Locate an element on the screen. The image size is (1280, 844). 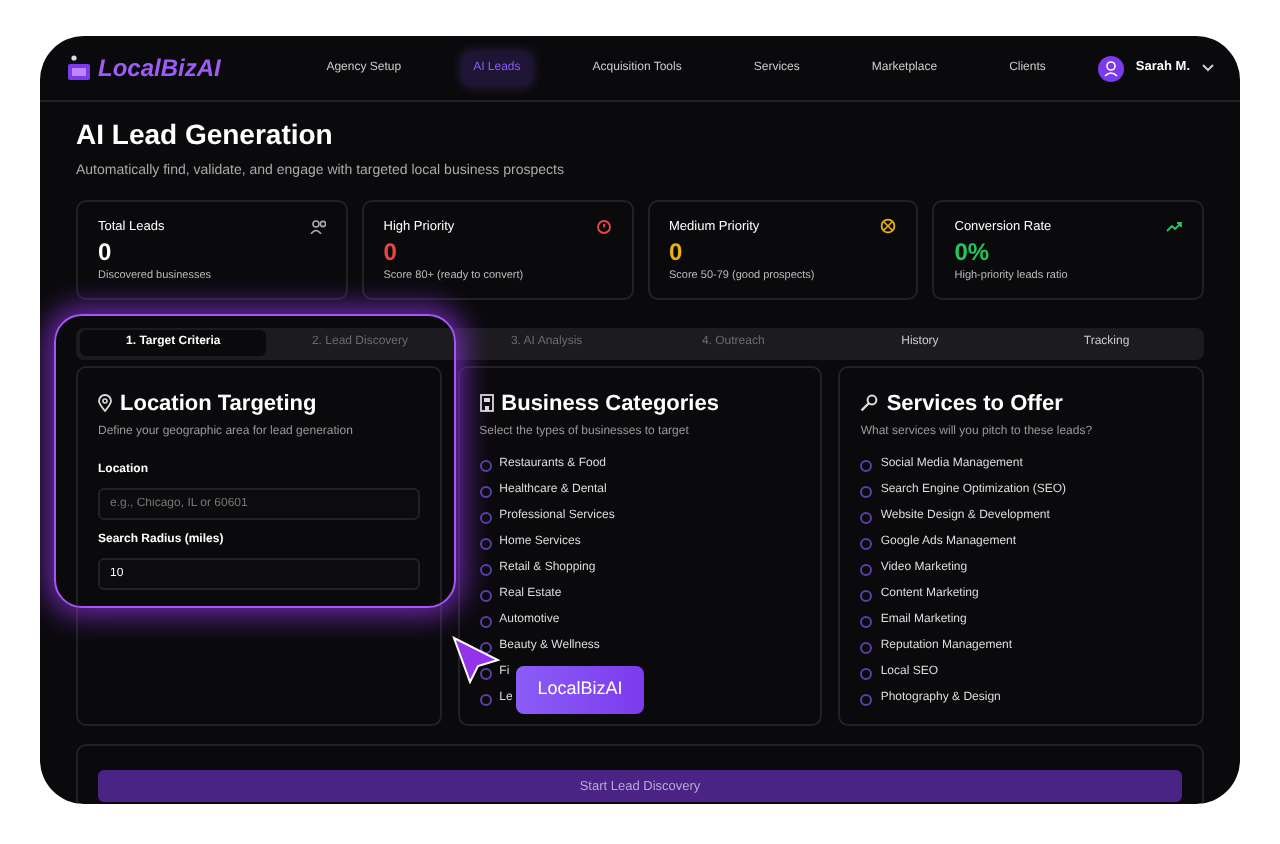
panel-title: Location Targeting is located at coordinates (218, 404).